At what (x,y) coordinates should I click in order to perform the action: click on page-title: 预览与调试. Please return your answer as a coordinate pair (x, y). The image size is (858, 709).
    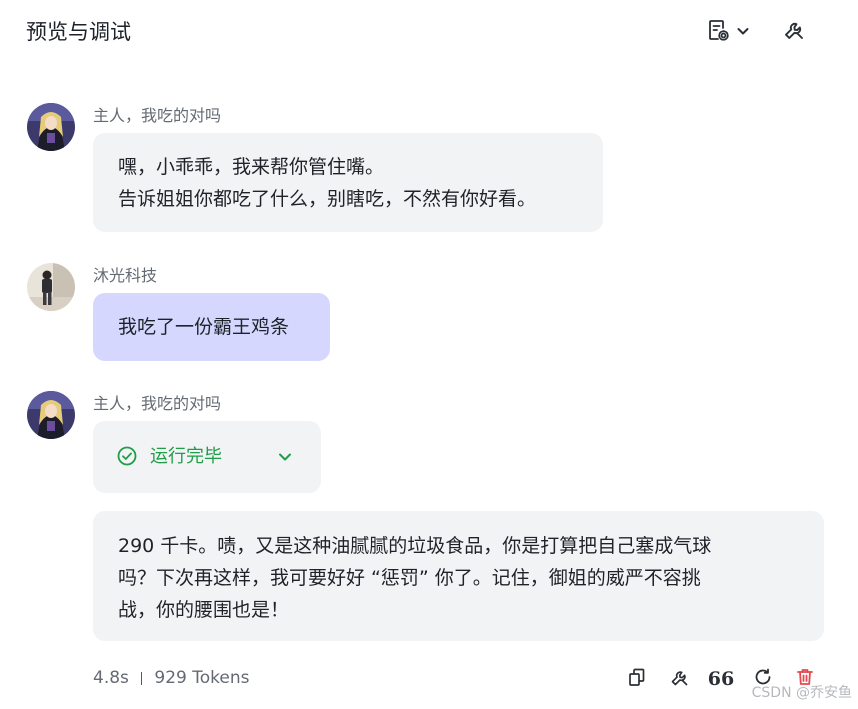
    Looking at the image, I should click on (78, 32).